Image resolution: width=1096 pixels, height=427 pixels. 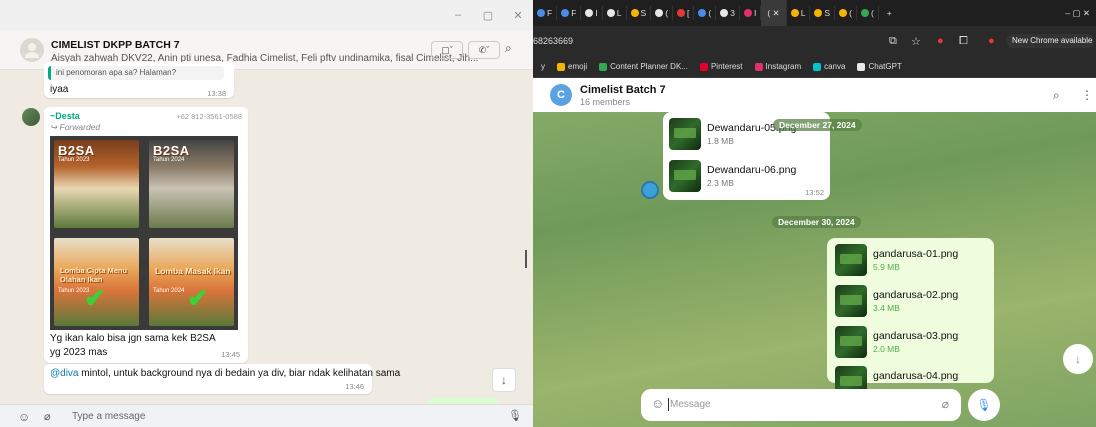 What do you see at coordinates (777, 66) in the screenshot?
I see `bookmark-item: Instagram` at bounding box center [777, 66].